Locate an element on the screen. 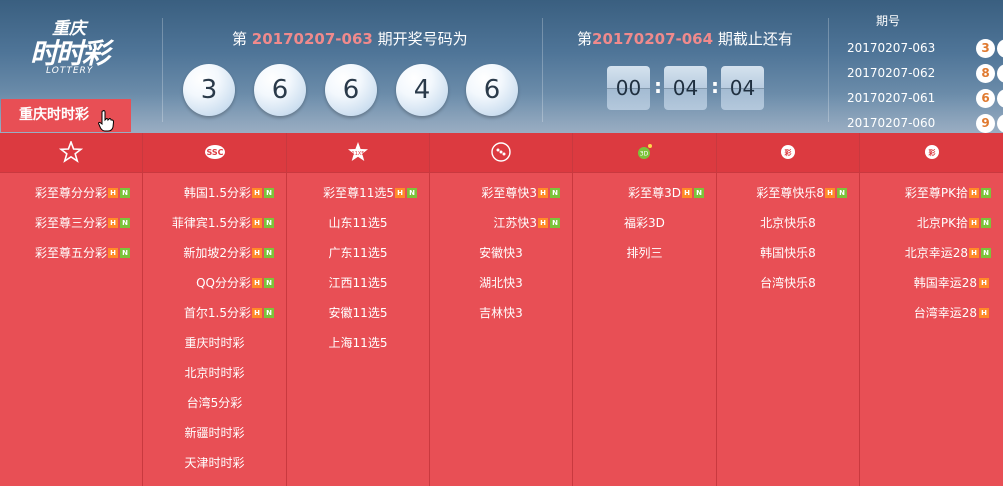  lottery-game-link: 彩至尊快3 H N is located at coordinates (501, 193).